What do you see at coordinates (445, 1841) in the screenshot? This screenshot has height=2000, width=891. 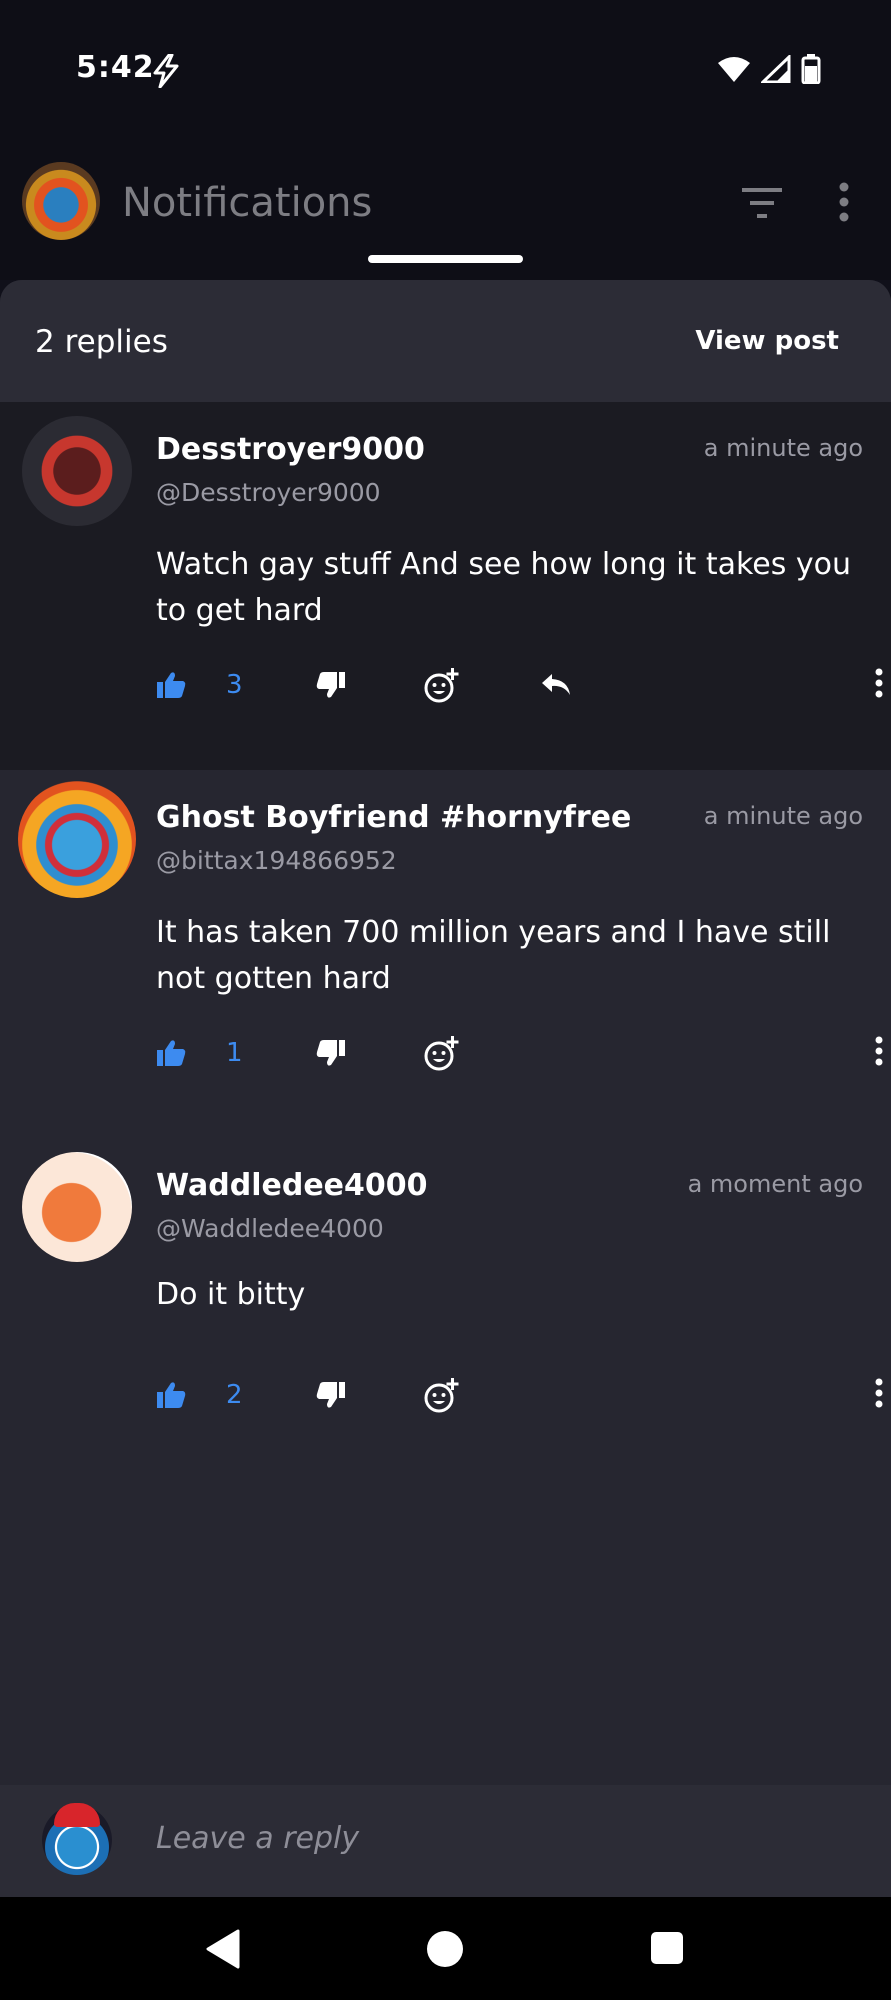 I see `reply-bar: Leave a reply` at bounding box center [445, 1841].